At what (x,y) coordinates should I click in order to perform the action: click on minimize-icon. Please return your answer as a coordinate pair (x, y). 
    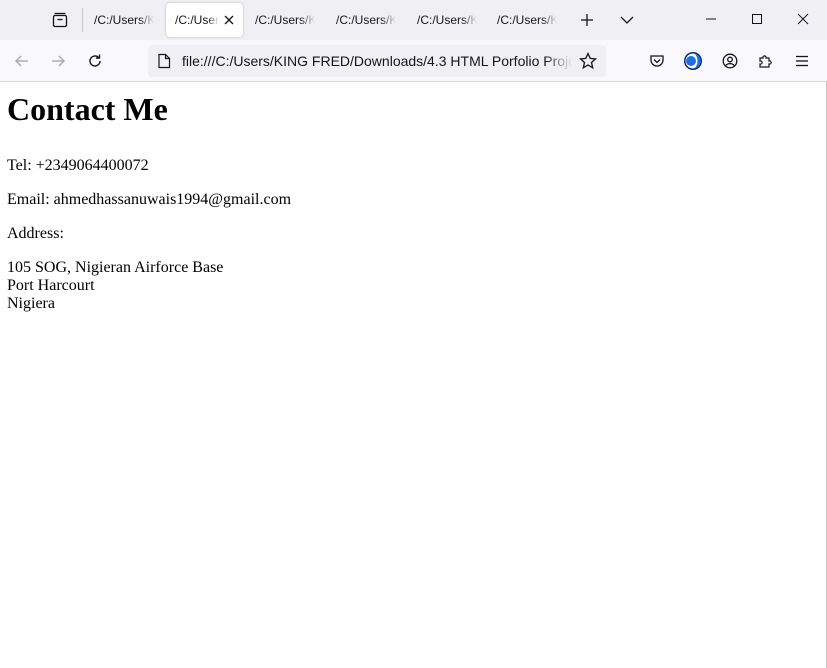
    Looking at the image, I should click on (711, 19).